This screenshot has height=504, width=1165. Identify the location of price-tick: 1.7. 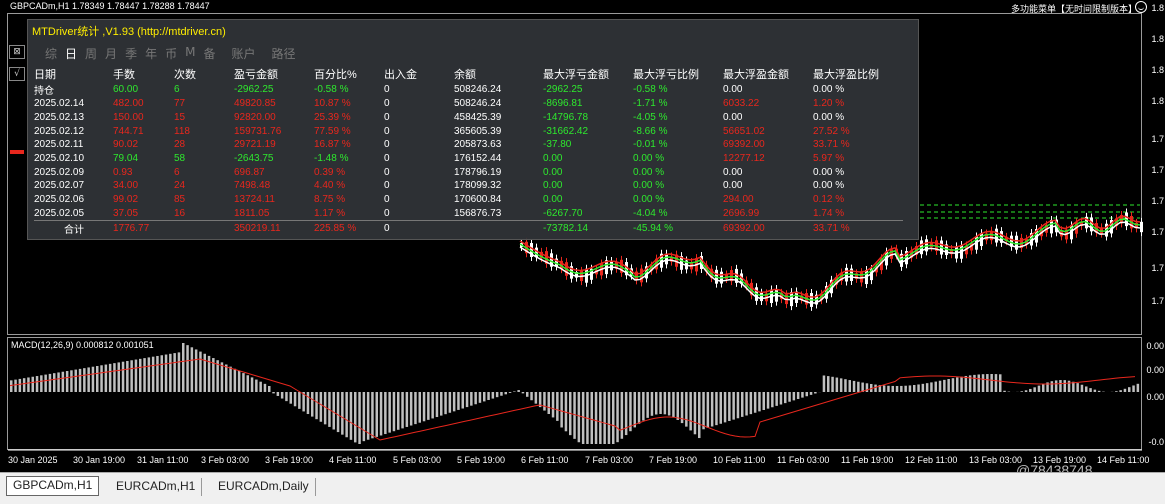
(1157, 268).